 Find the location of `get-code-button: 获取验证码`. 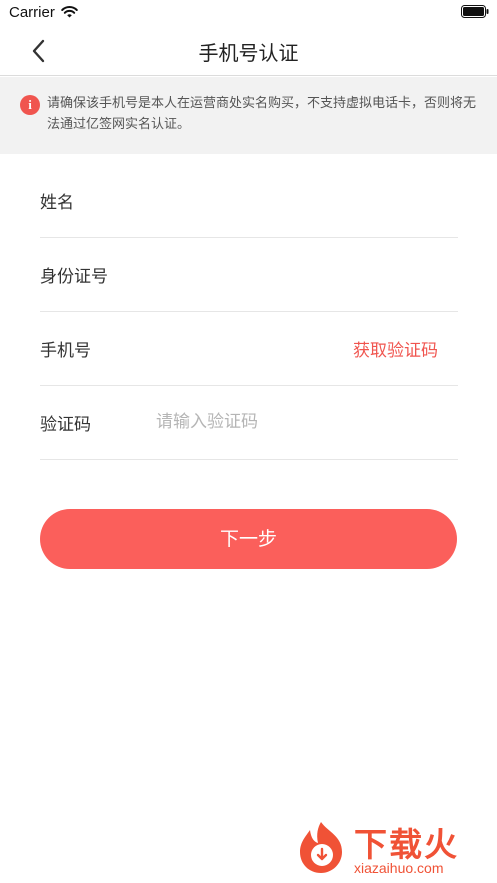

get-code-button: 获取验证码 is located at coordinates (395, 348).